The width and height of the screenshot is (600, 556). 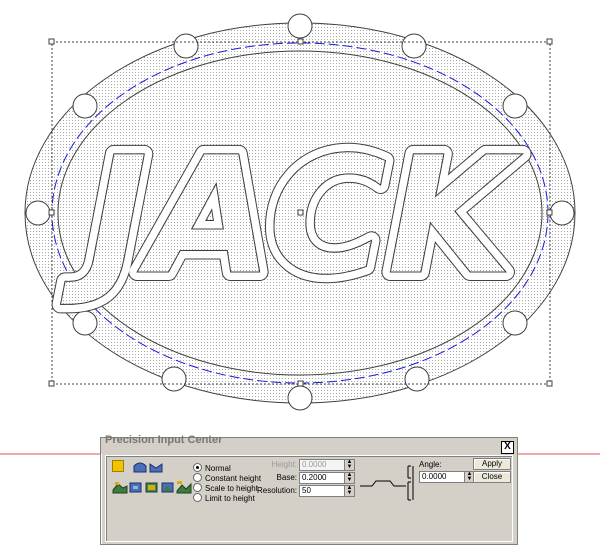 I want to click on height-spinner: ▲ ▼, so click(x=349, y=465).